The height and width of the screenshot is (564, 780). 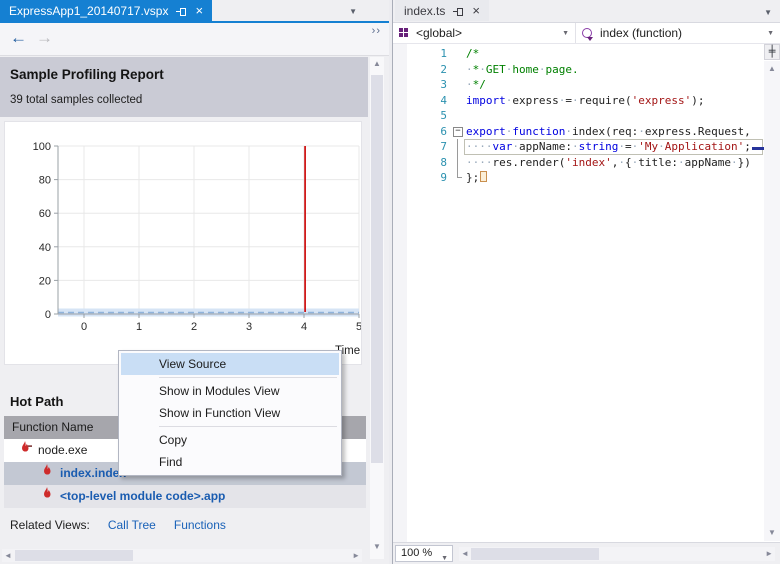 What do you see at coordinates (744, 162) in the screenshot?
I see `code-token: })` at bounding box center [744, 162].